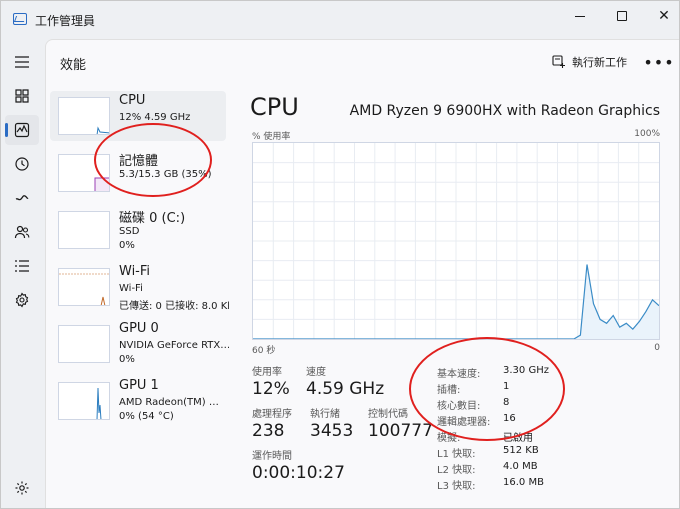 This screenshot has width=680, height=509. What do you see at coordinates (456, 454) in the screenshot?
I see `spec-key: L1 快取:` at bounding box center [456, 454].